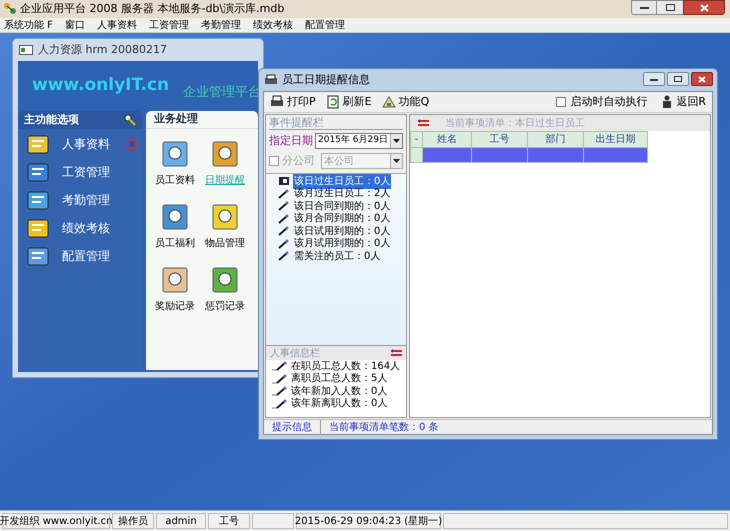  What do you see at coordinates (84, 228) in the screenshot?
I see `sidebar-item: 绩效考核` at bounding box center [84, 228].